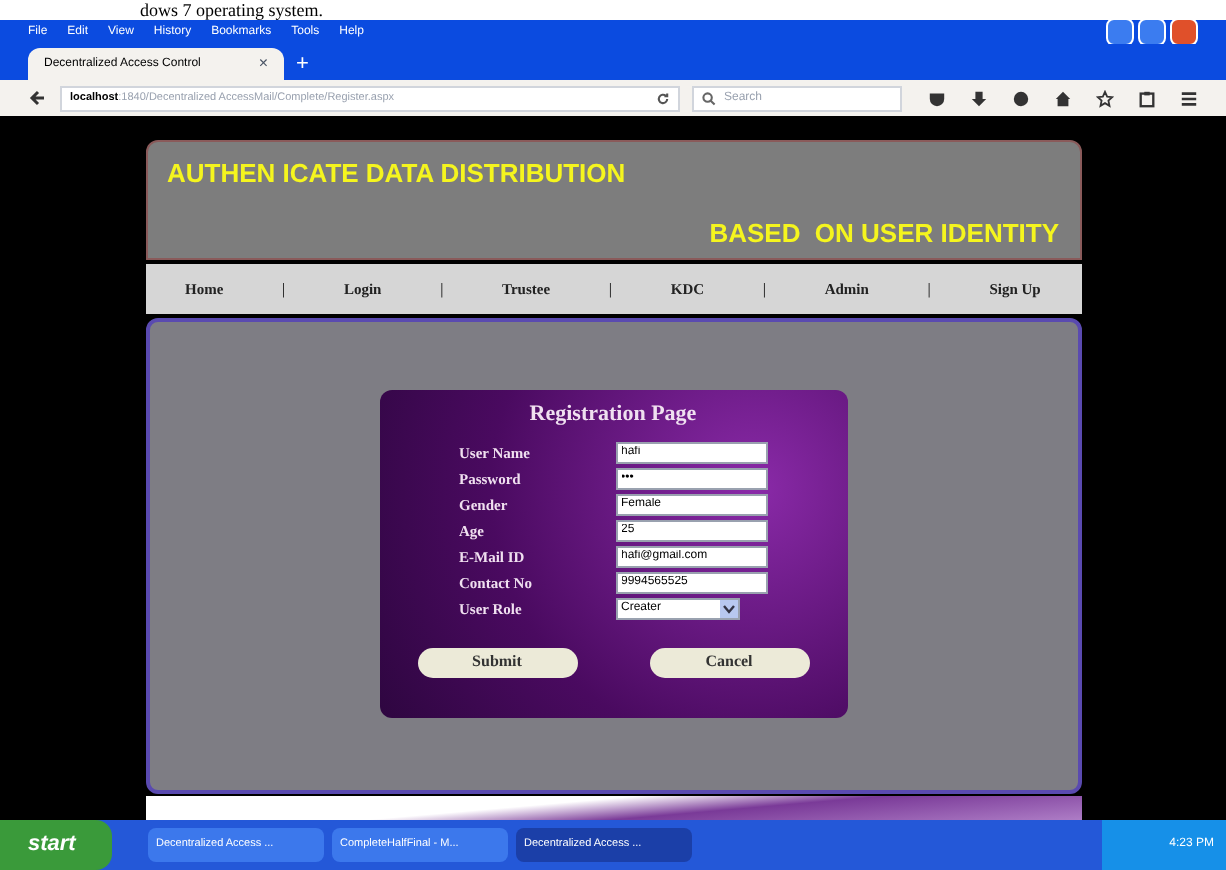 This screenshot has height=870, width=1226. I want to click on home-icon, so click(1063, 98).